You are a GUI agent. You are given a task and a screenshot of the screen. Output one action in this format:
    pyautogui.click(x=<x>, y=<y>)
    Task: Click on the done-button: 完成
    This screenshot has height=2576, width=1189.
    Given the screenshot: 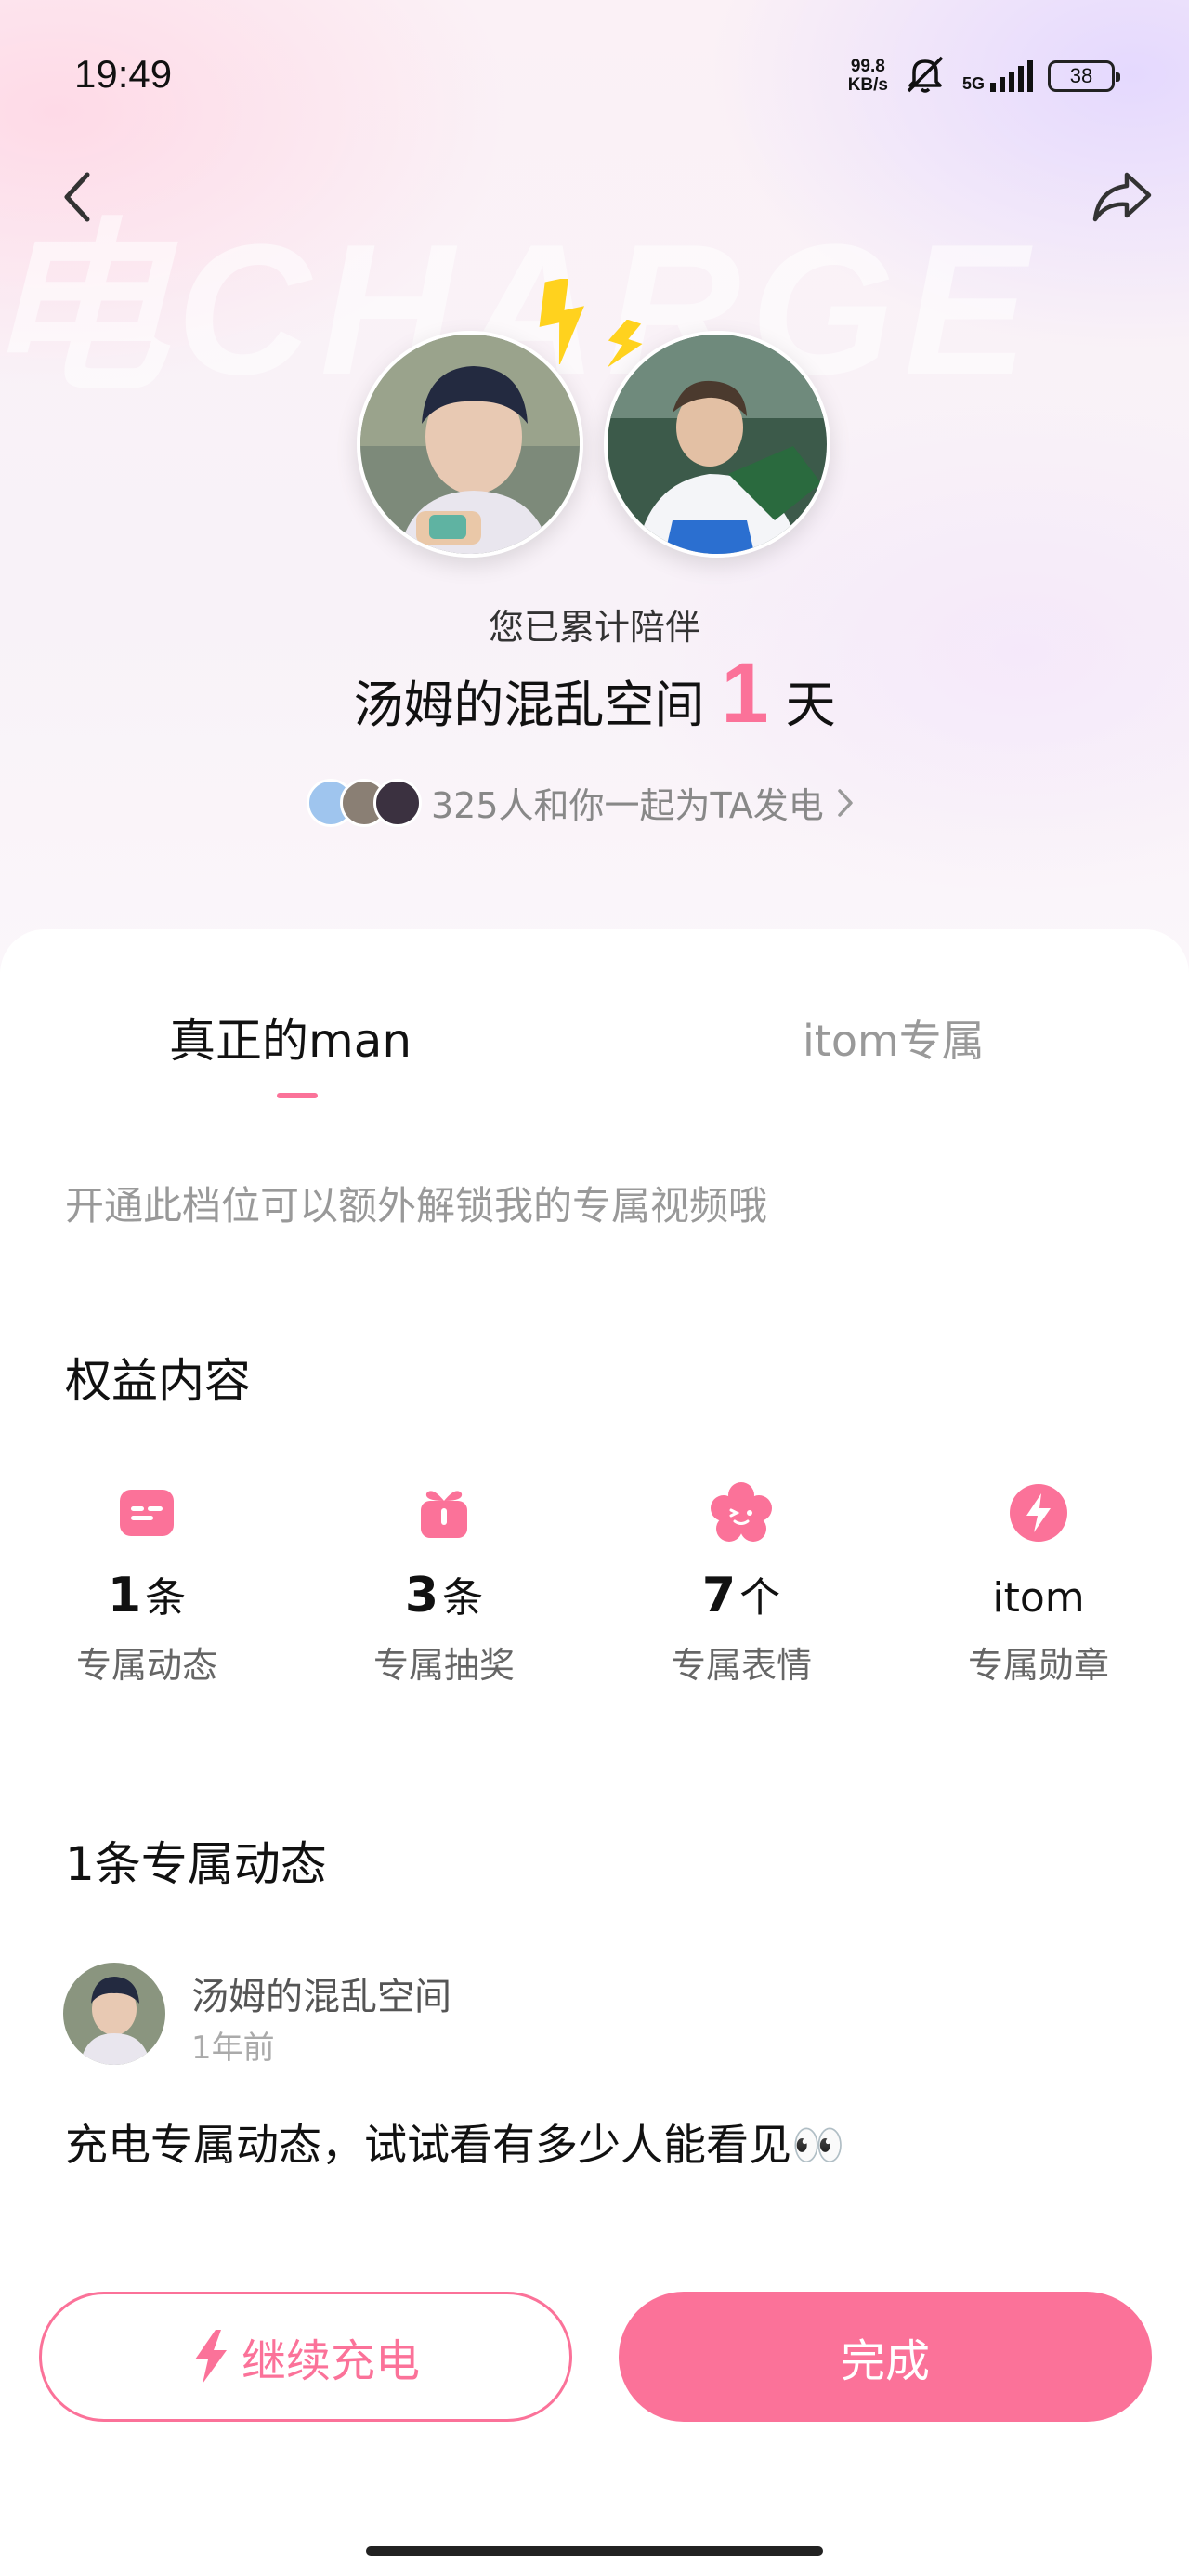 What is the action you would take?
    pyautogui.click(x=886, y=2357)
    